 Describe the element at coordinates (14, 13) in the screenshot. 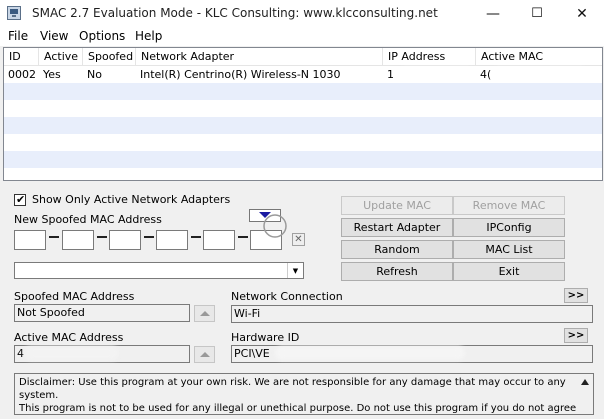

I see `smac-app-icon` at that location.